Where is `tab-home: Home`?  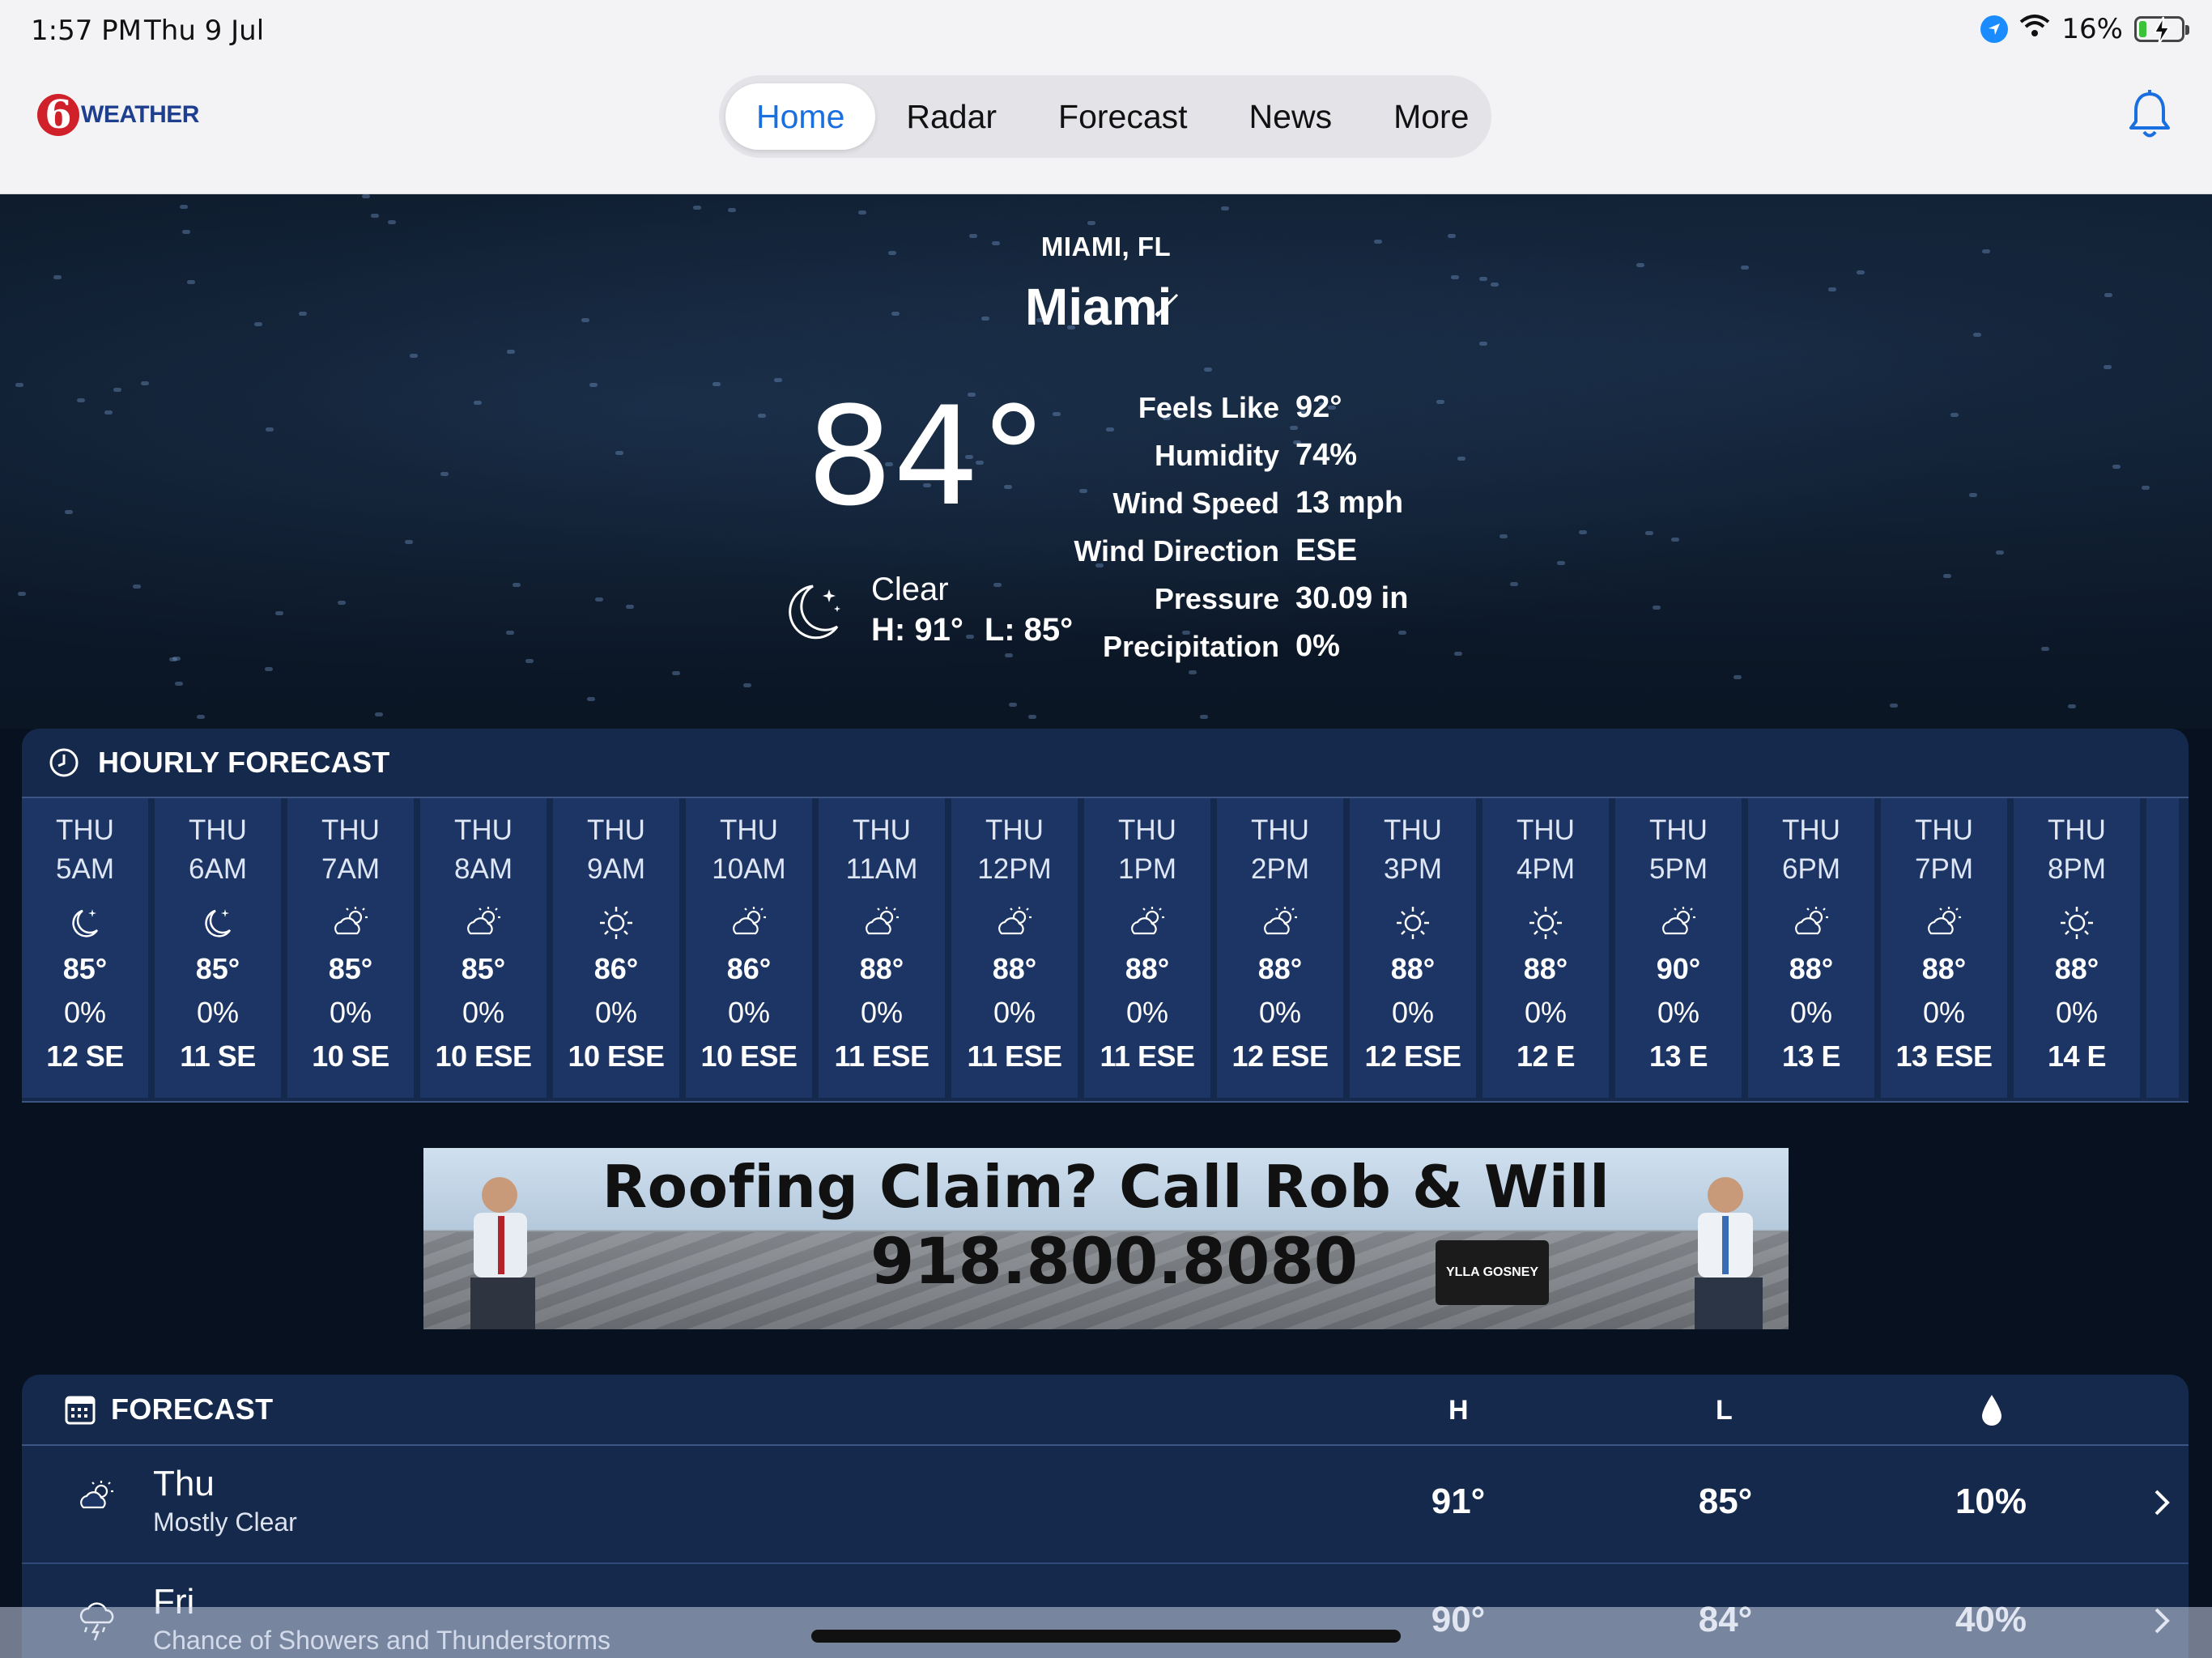
tab-home: Home is located at coordinates (800, 116).